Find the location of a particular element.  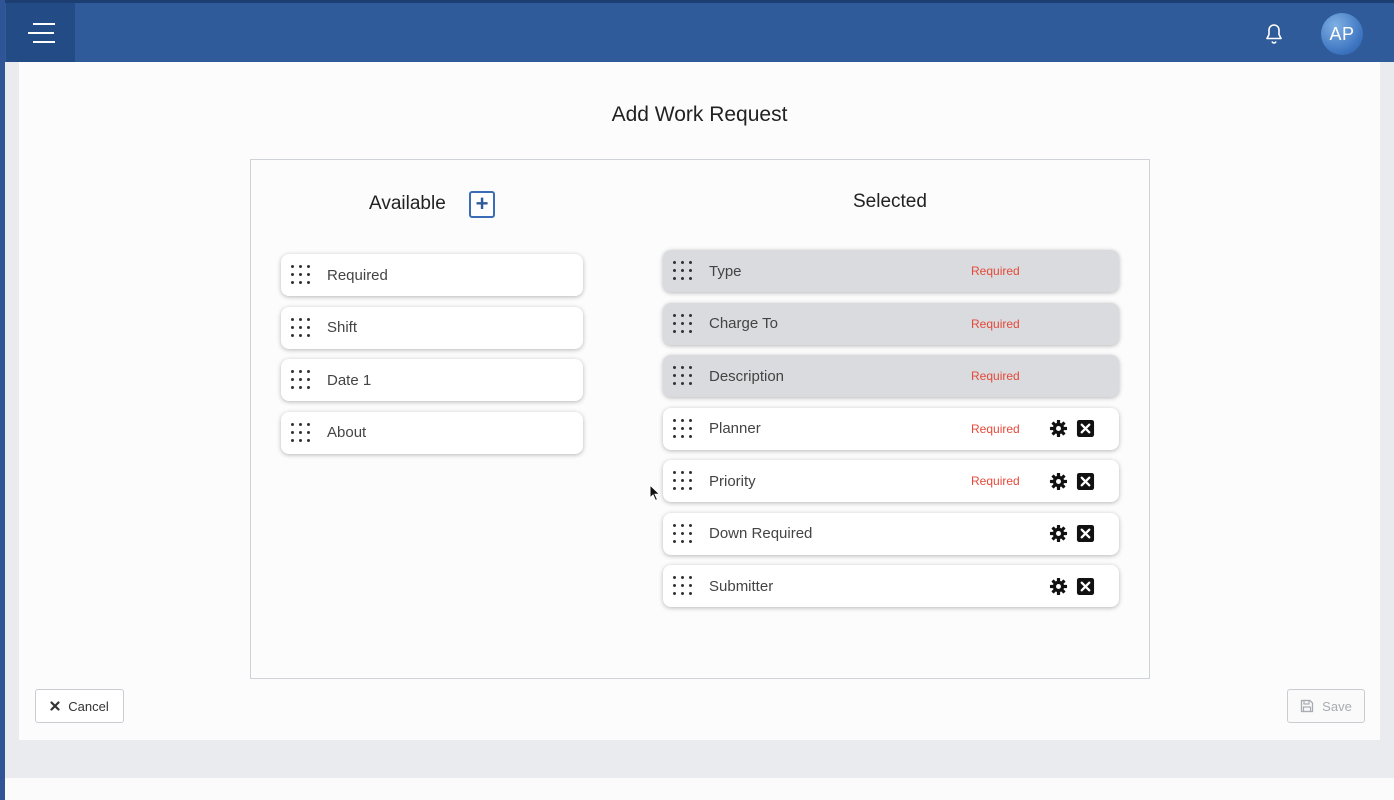

field-label: Required is located at coordinates (357, 275).